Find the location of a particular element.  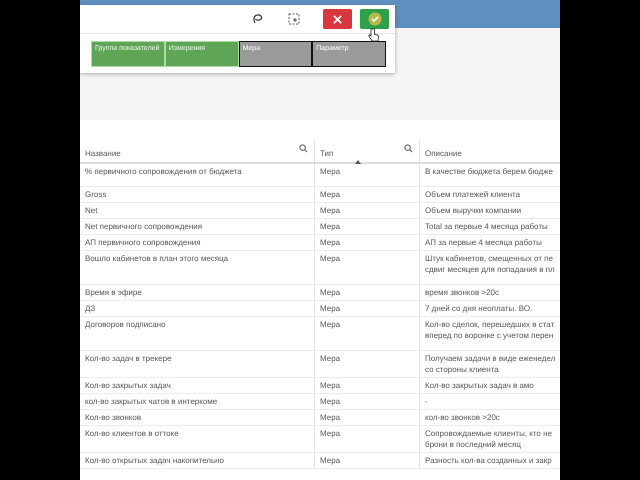

table-cell-text: Разность кол-ва созданных и закр is located at coordinates (488, 461).